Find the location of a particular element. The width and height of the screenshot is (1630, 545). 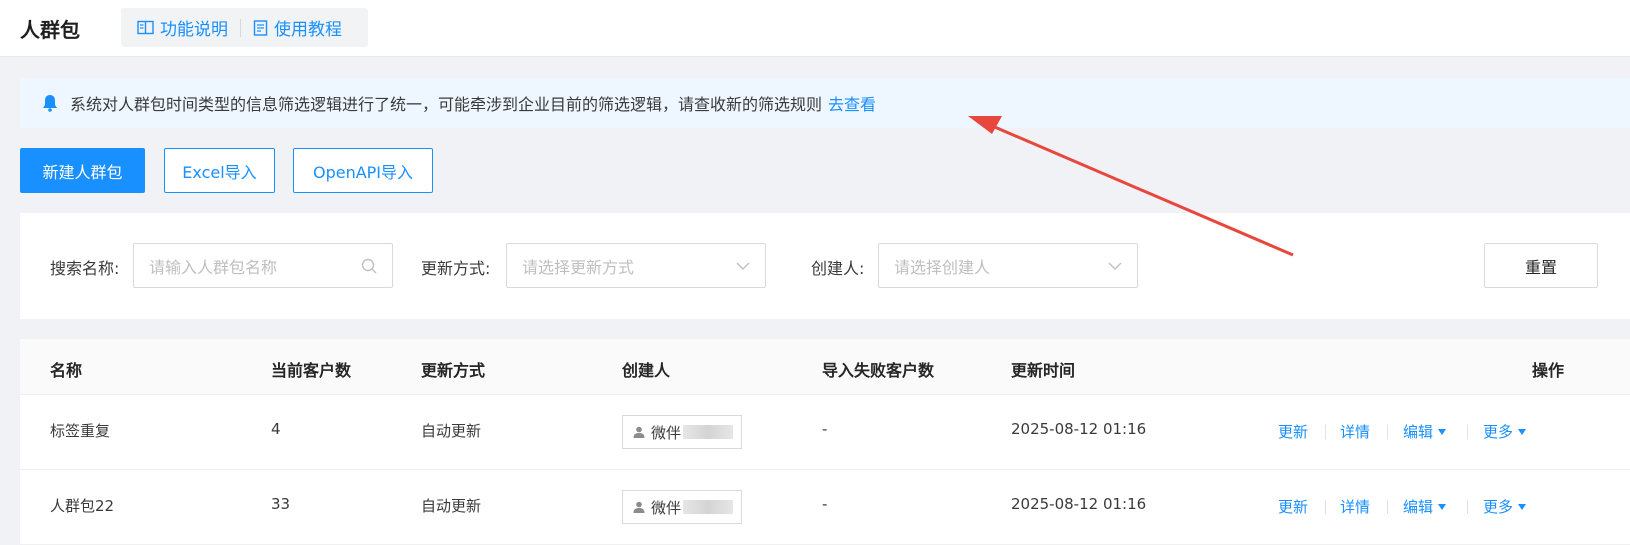

cell-count: 33 is located at coordinates (281, 504).